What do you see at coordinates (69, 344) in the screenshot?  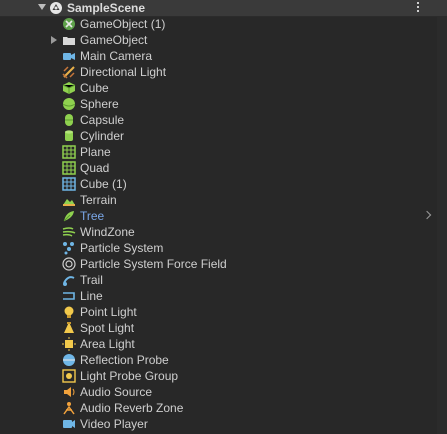 I see `area-light-icon` at bounding box center [69, 344].